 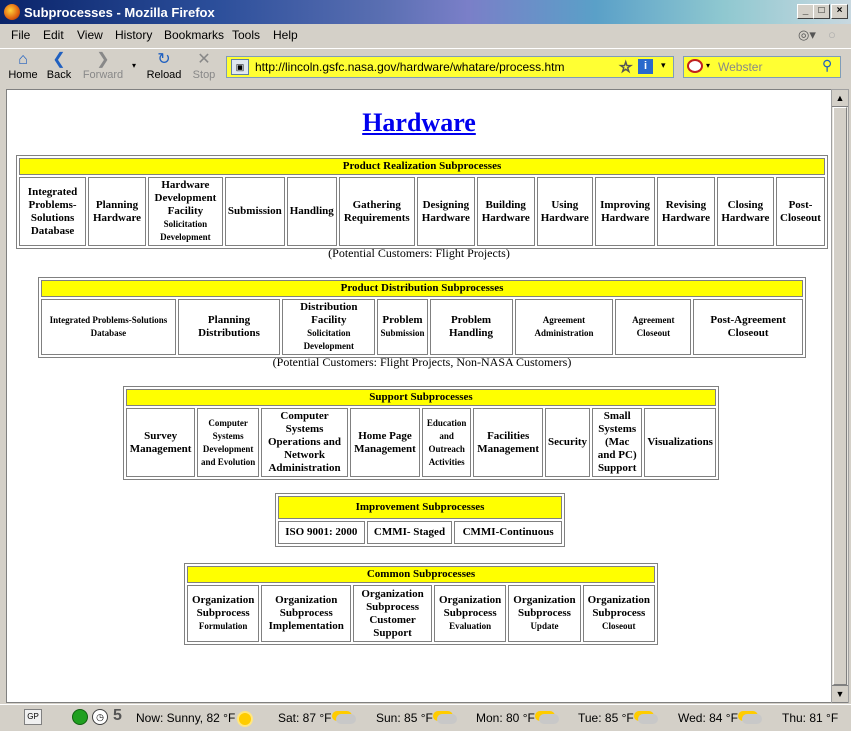 What do you see at coordinates (306, 613) in the screenshot?
I see `common-cell: Organization Subprocess Implementation` at bounding box center [306, 613].